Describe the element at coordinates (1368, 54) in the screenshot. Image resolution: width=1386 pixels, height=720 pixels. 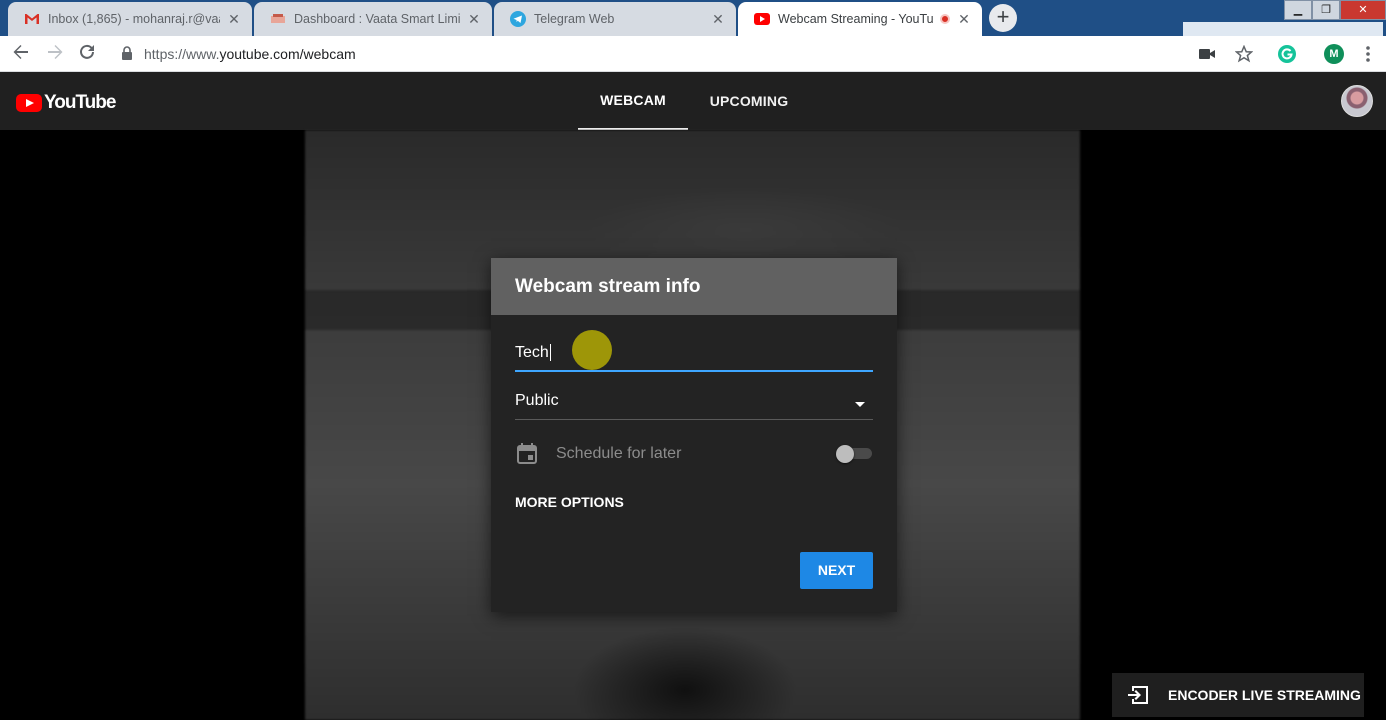
I see `chrome-menu-icon` at that location.